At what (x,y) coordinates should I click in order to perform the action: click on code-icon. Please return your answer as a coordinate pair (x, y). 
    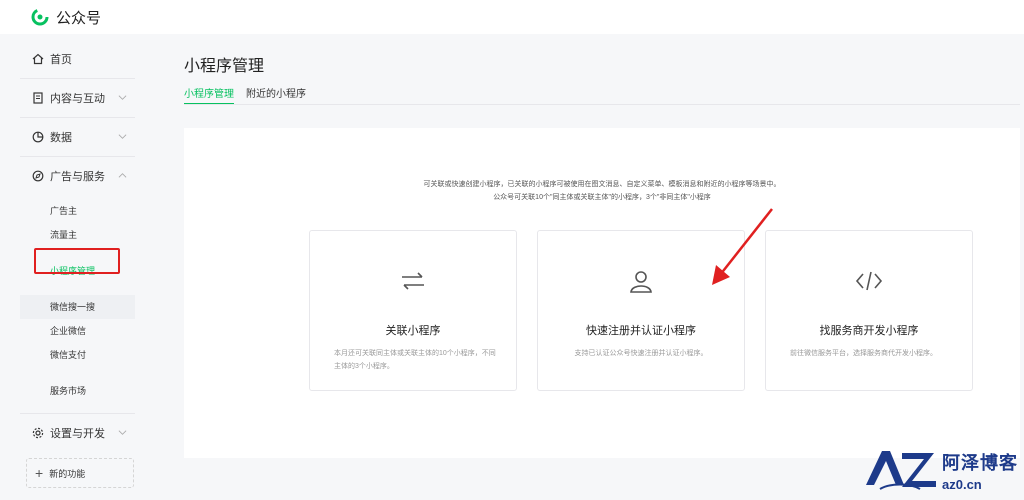
    Looking at the image, I should click on (869, 281).